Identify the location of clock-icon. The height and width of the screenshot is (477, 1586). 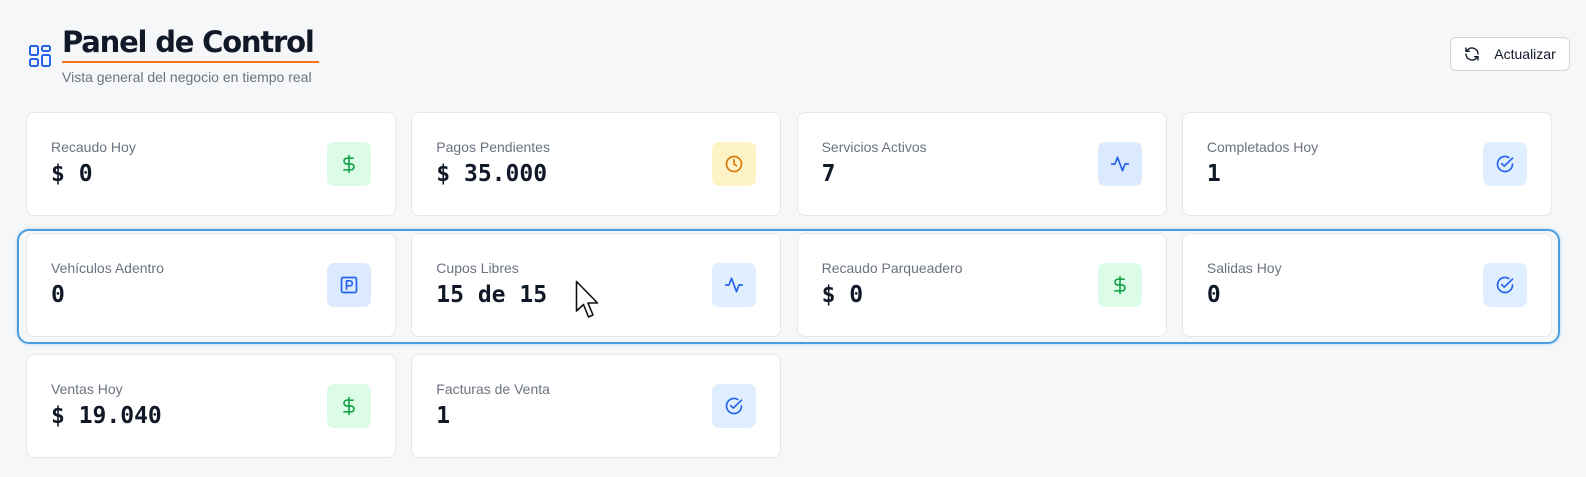
(734, 164).